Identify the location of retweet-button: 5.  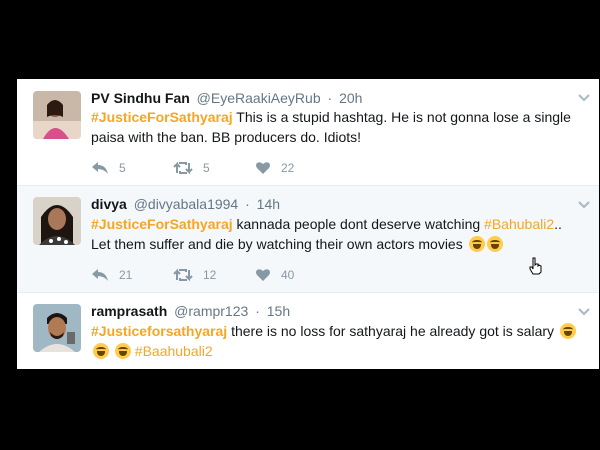
(214, 168).